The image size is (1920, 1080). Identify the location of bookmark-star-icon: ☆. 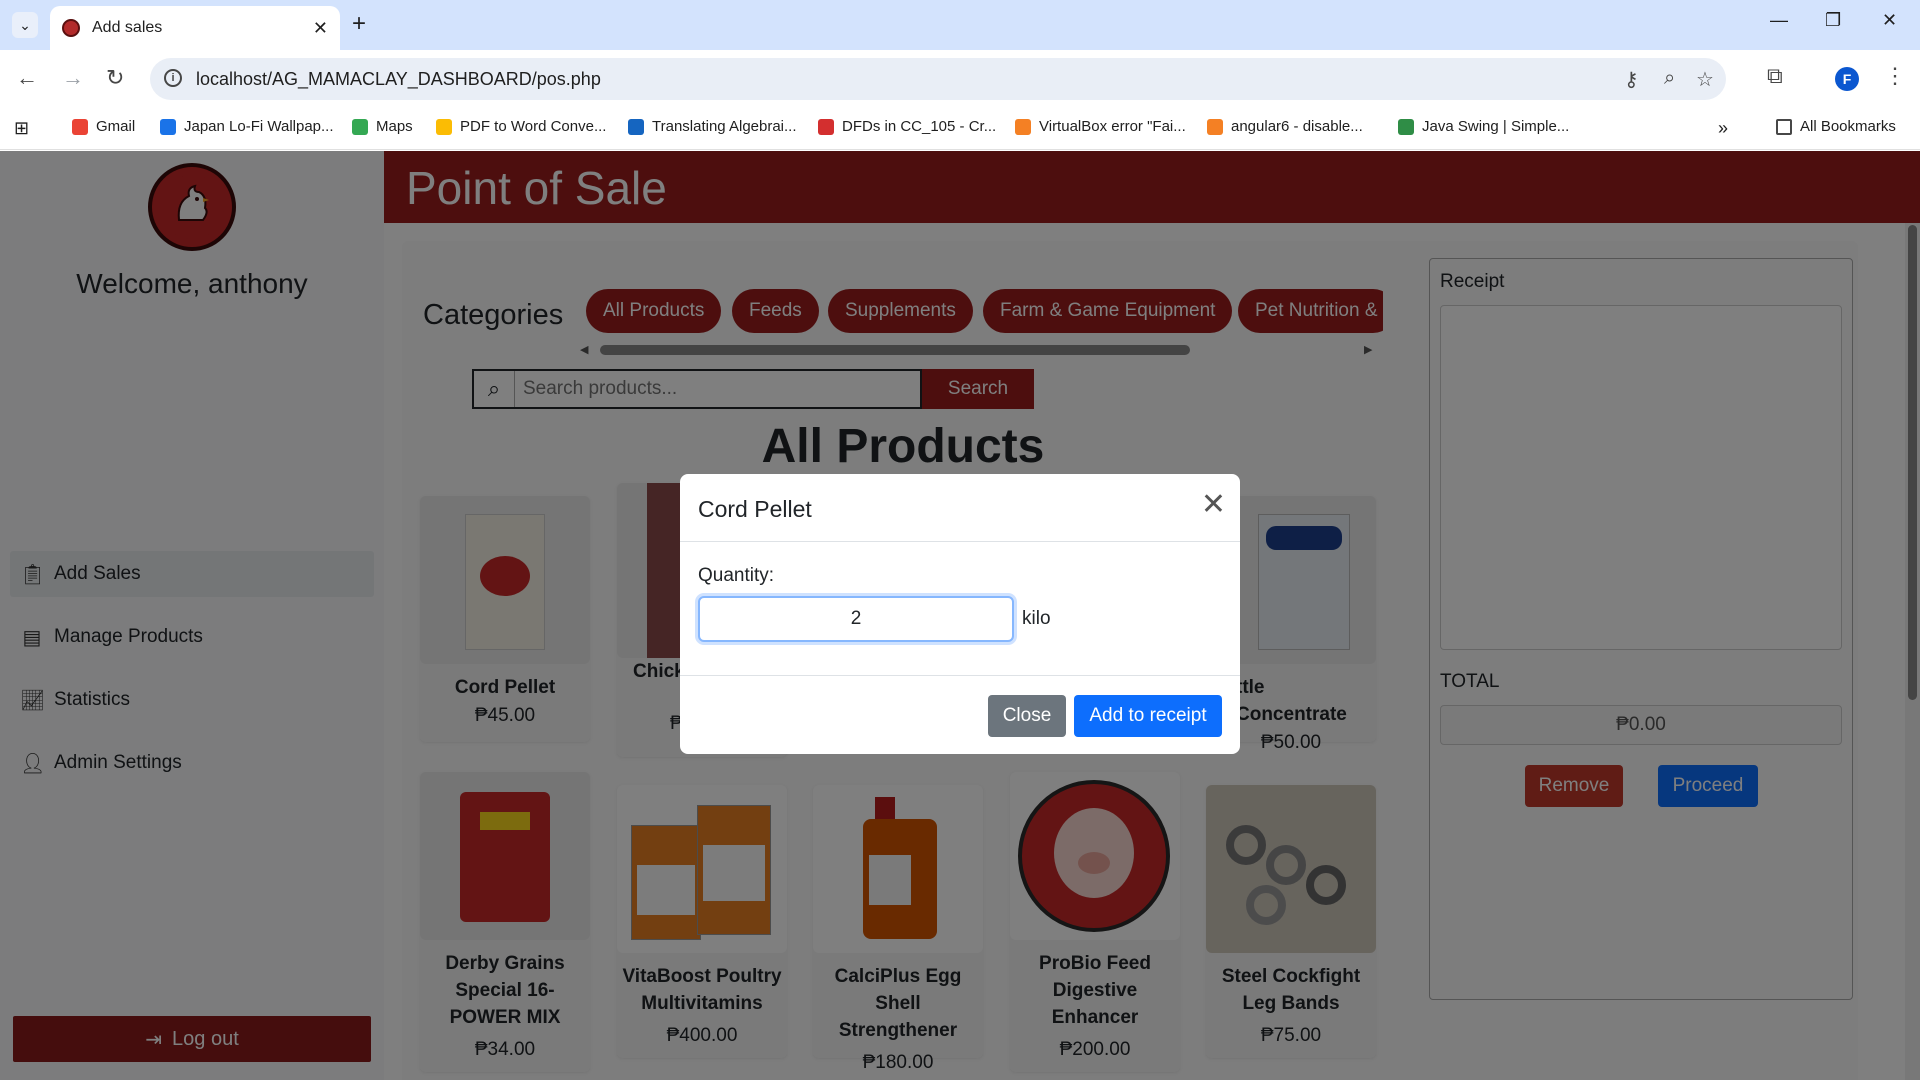
(1705, 79).